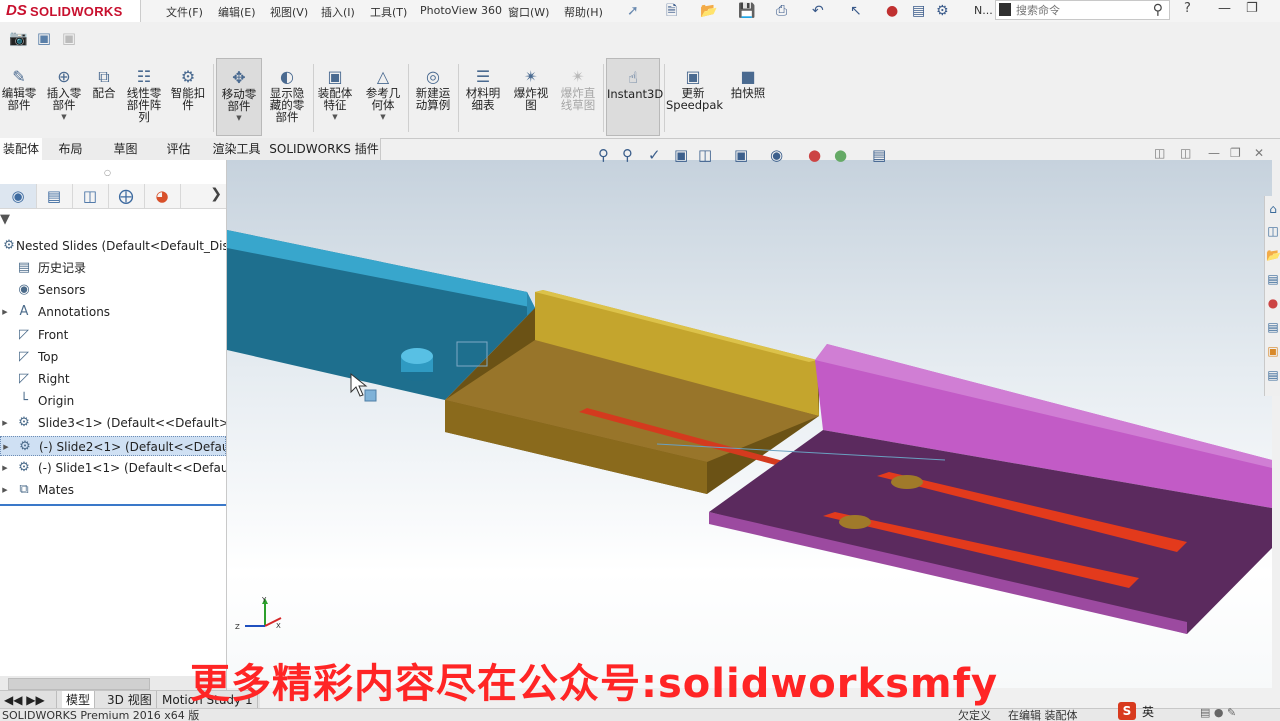 Image resolution: width=1280 pixels, height=721 pixels. I want to click on tab-assembly: 装配体, so click(21, 149).